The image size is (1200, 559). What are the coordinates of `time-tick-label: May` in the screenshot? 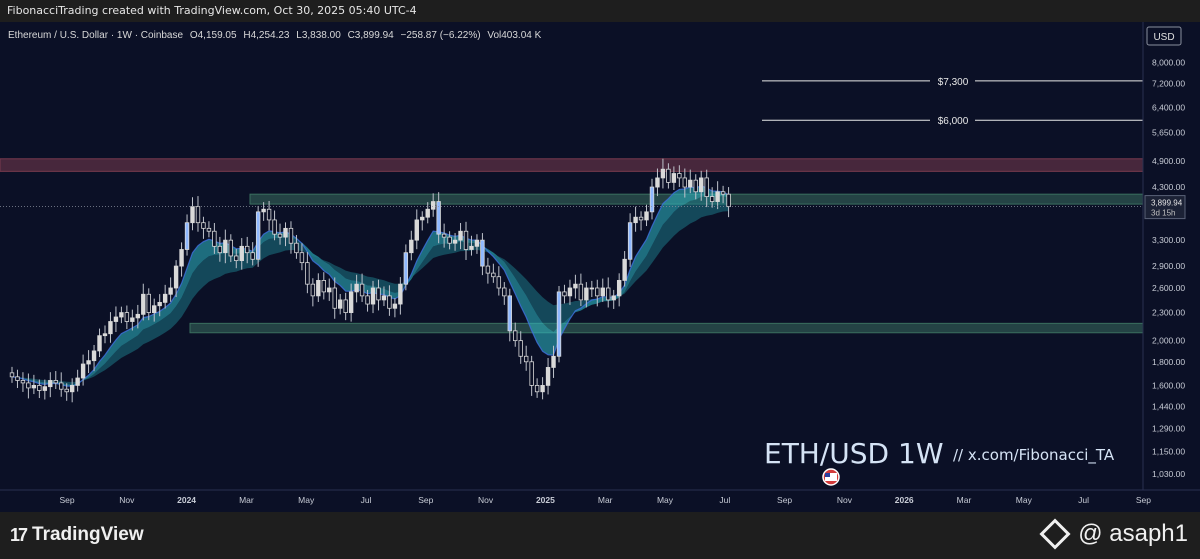 It's located at (665, 500).